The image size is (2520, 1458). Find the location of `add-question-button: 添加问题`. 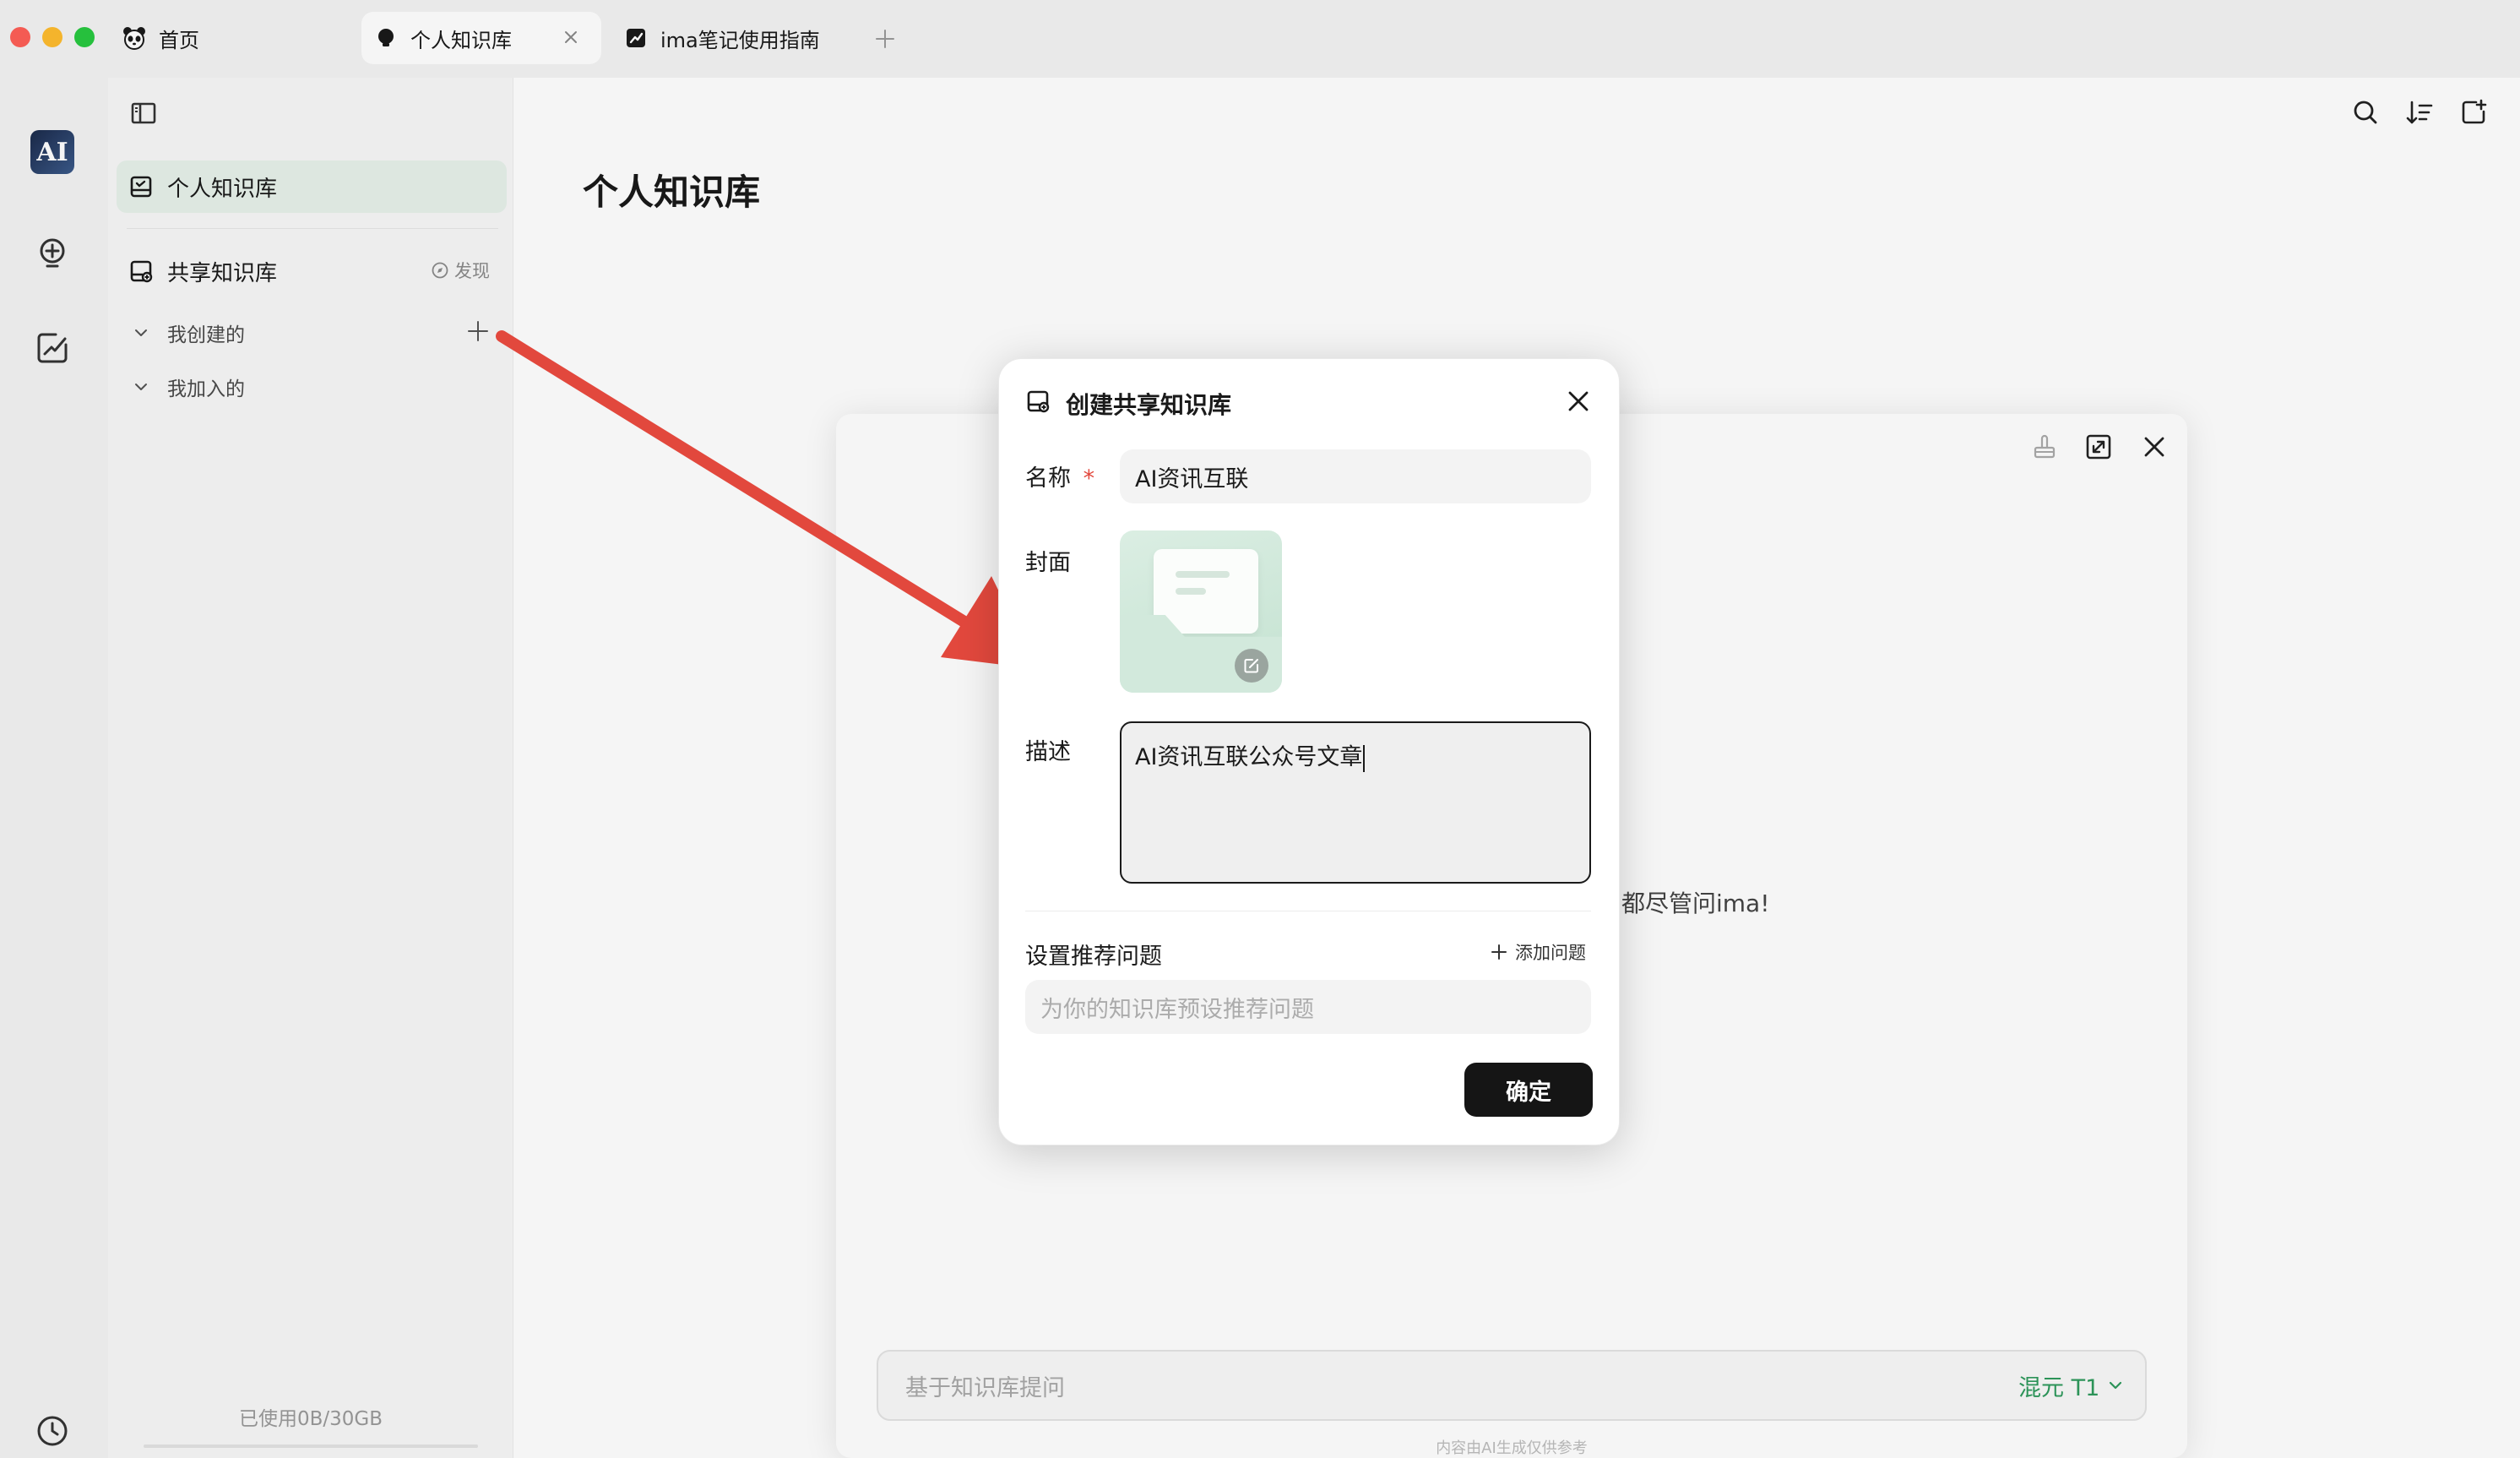

add-question-button: 添加问题 is located at coordinates (1538, 952).